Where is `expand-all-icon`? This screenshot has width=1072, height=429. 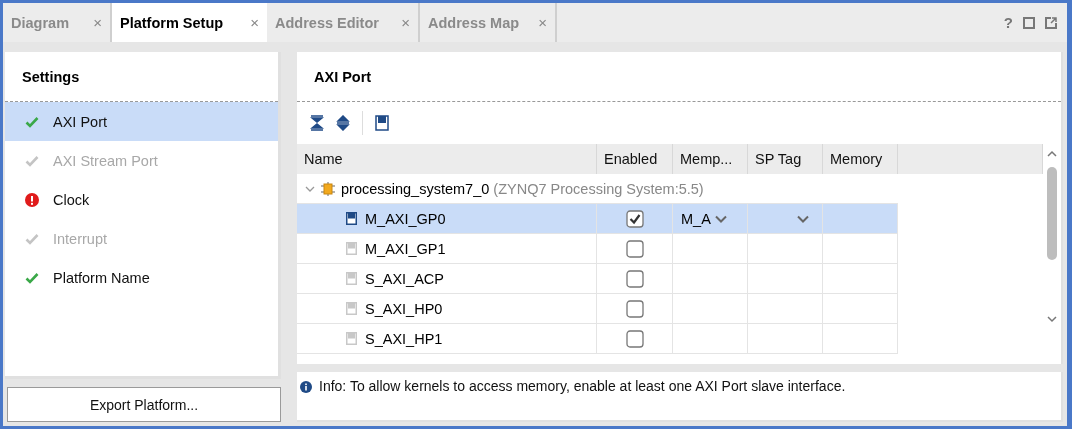 expand-all-icon is located at coordinates (343, 123).